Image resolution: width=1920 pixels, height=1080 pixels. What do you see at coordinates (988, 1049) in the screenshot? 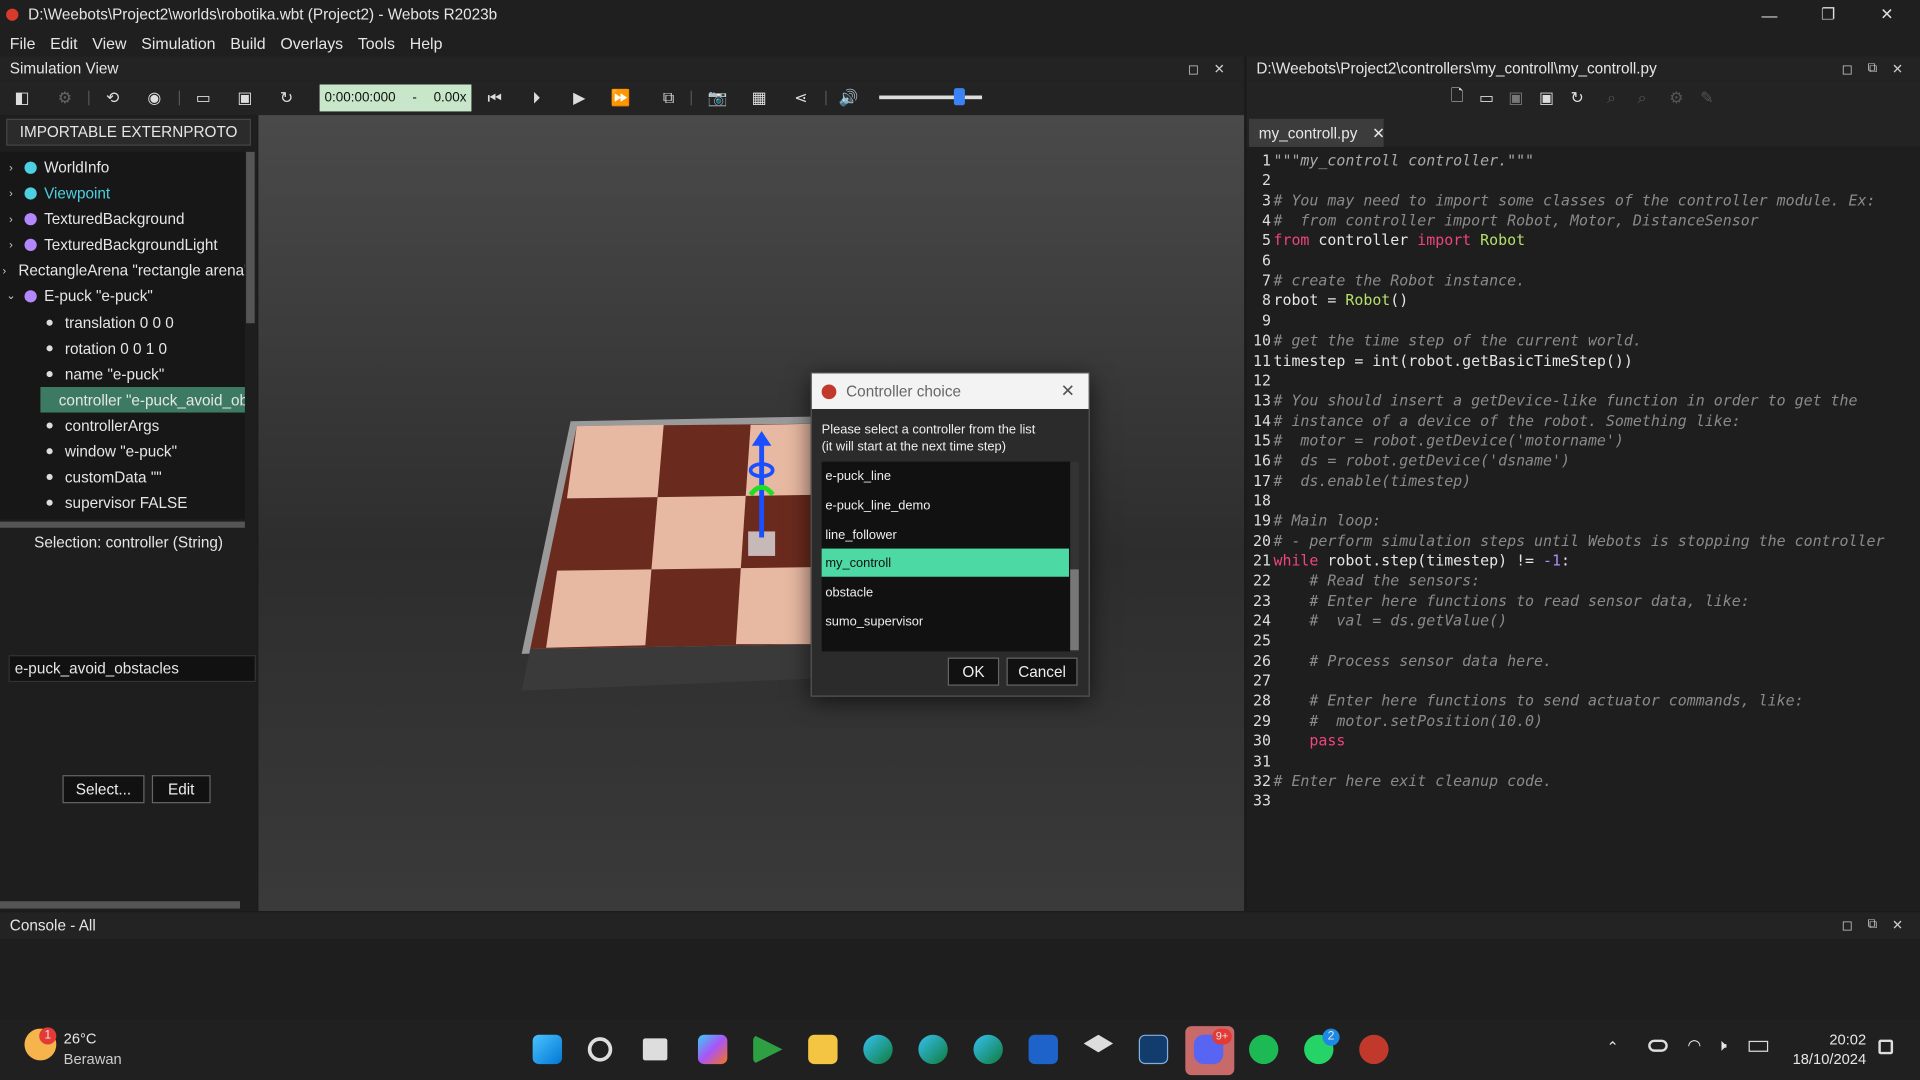
I see `edge-beta-icon` at bounding box center [988, 1049].